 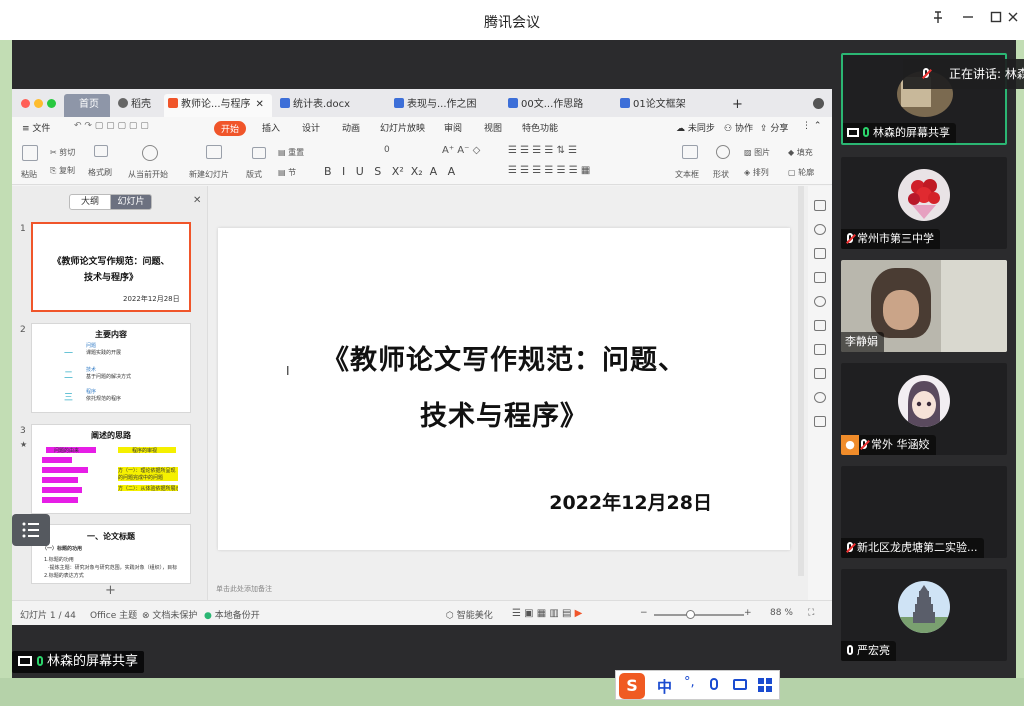 What do you see at coordinates (100, 172) in the screenshot?
I see `format-painter-button: 格式刷` at bounding box center [100, 172].